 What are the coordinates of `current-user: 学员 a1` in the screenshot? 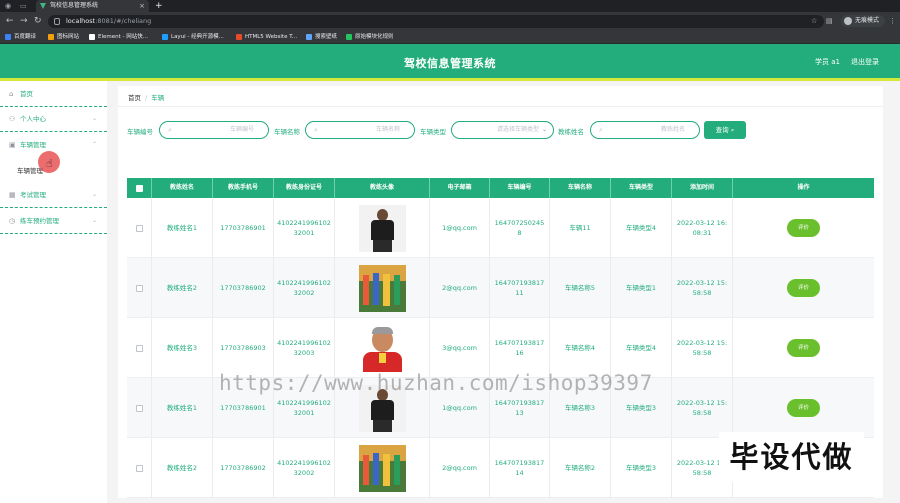 It's located at (827, 62).